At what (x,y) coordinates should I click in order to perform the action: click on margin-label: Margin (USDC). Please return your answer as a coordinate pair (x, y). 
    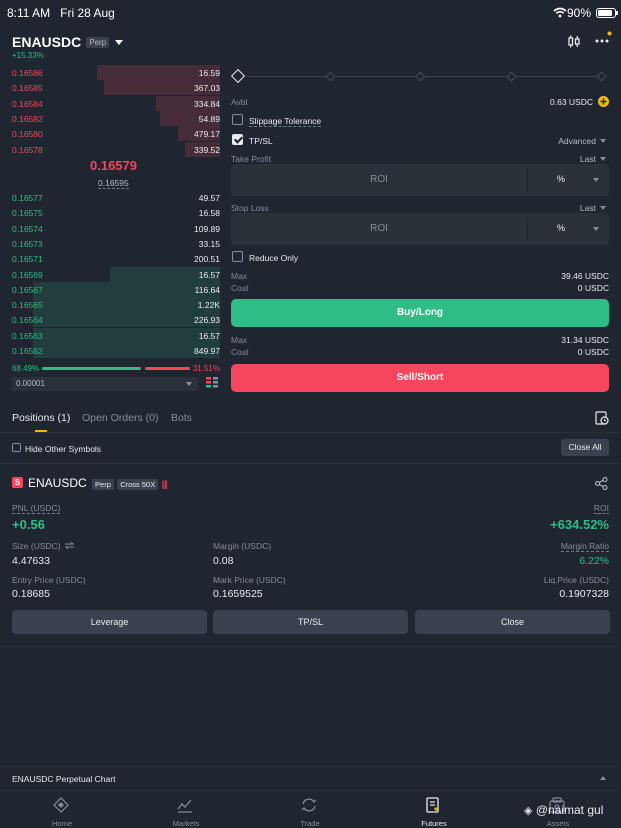
    Looking at the image, I should click on (242, 546).